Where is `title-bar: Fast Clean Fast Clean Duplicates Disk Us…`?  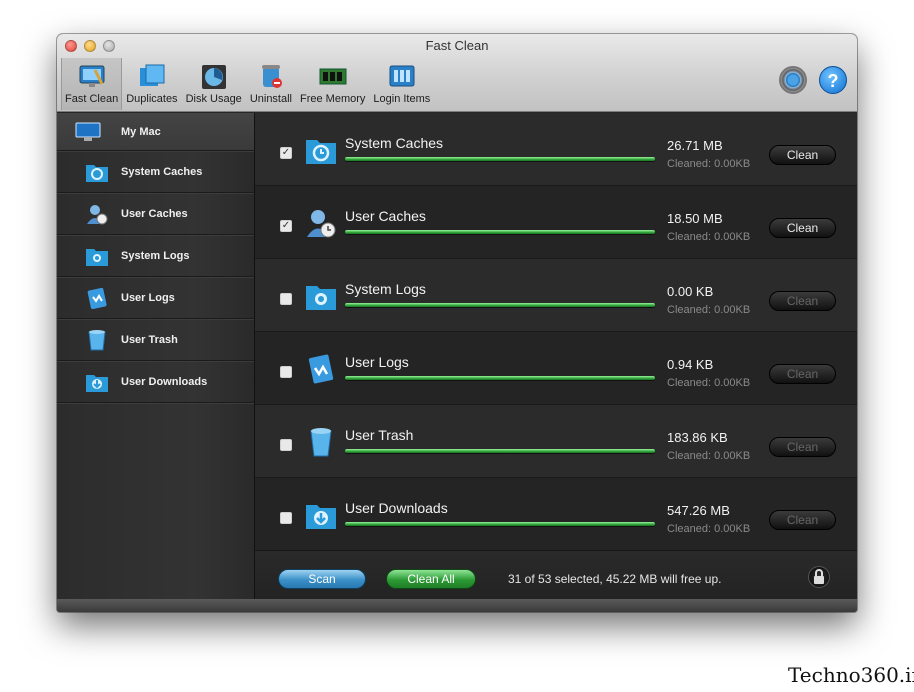 title-bar: Fast Clean Fast Clean Duplicates Disk Us… is located at coordinates (457, 73).